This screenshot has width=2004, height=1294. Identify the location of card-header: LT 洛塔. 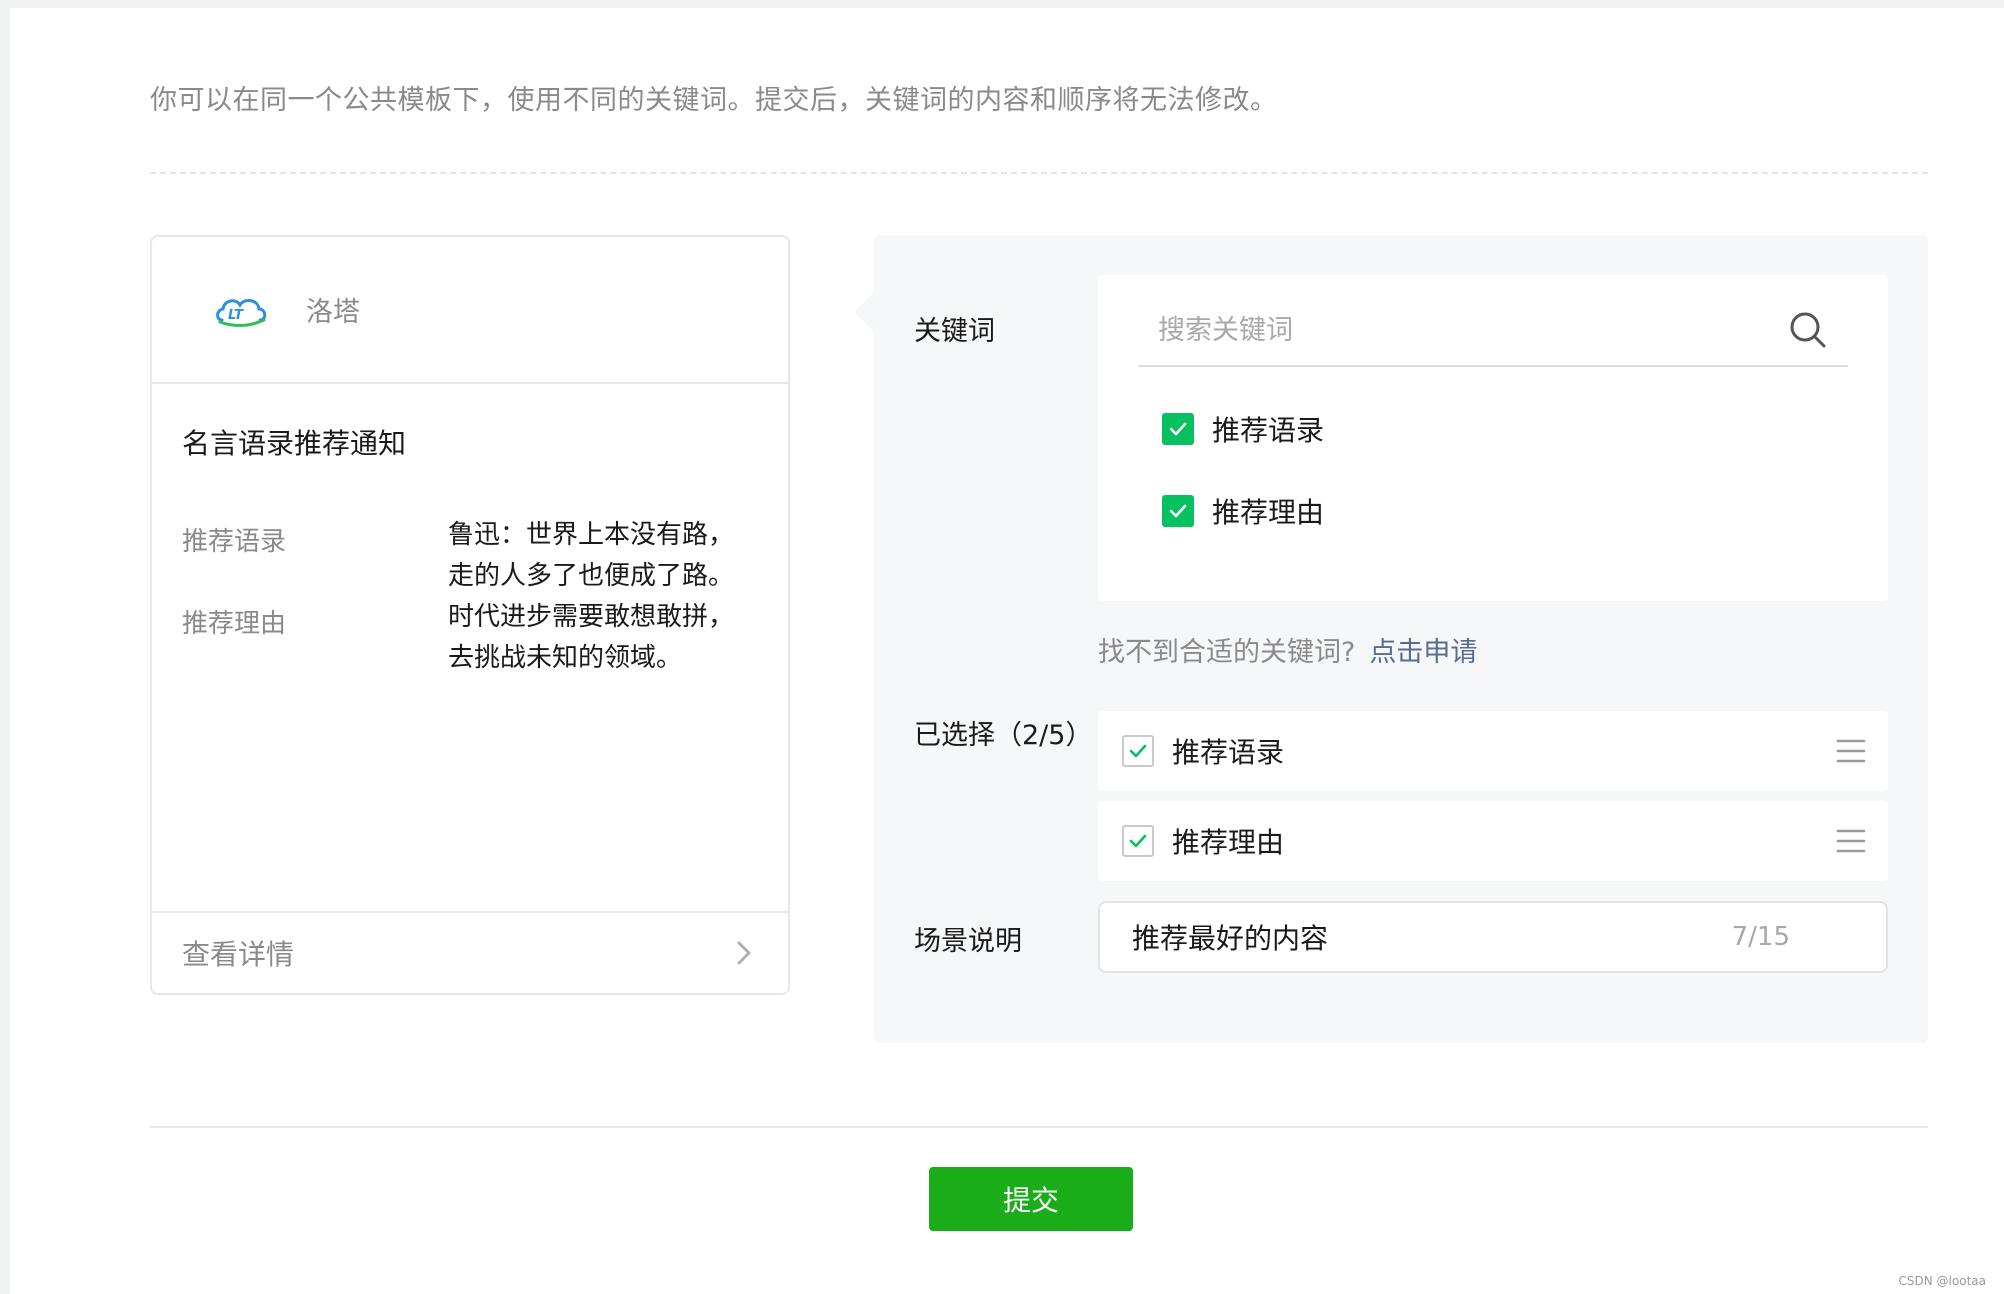
(470, 310).